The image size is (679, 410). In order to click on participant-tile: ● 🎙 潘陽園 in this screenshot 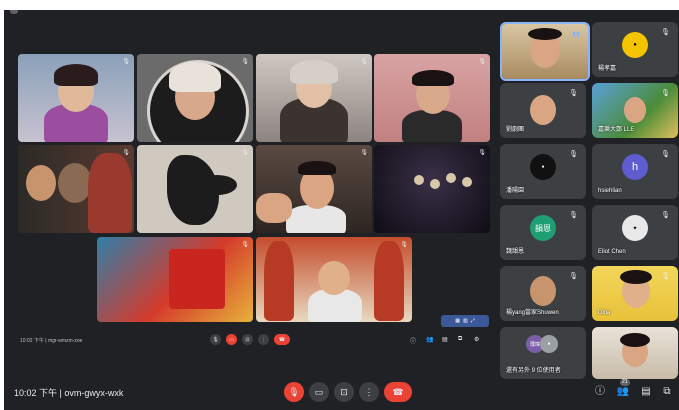, I will do `click(543, 171)`.